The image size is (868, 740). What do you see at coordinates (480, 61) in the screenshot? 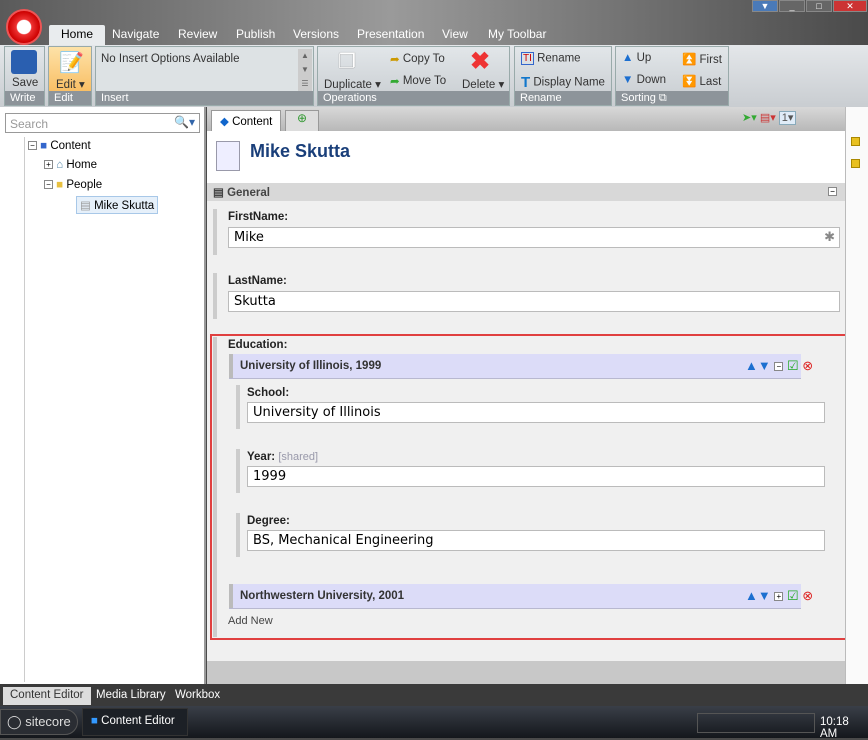
I see `delete-icon: ✖` at bounding box center [480, 61].